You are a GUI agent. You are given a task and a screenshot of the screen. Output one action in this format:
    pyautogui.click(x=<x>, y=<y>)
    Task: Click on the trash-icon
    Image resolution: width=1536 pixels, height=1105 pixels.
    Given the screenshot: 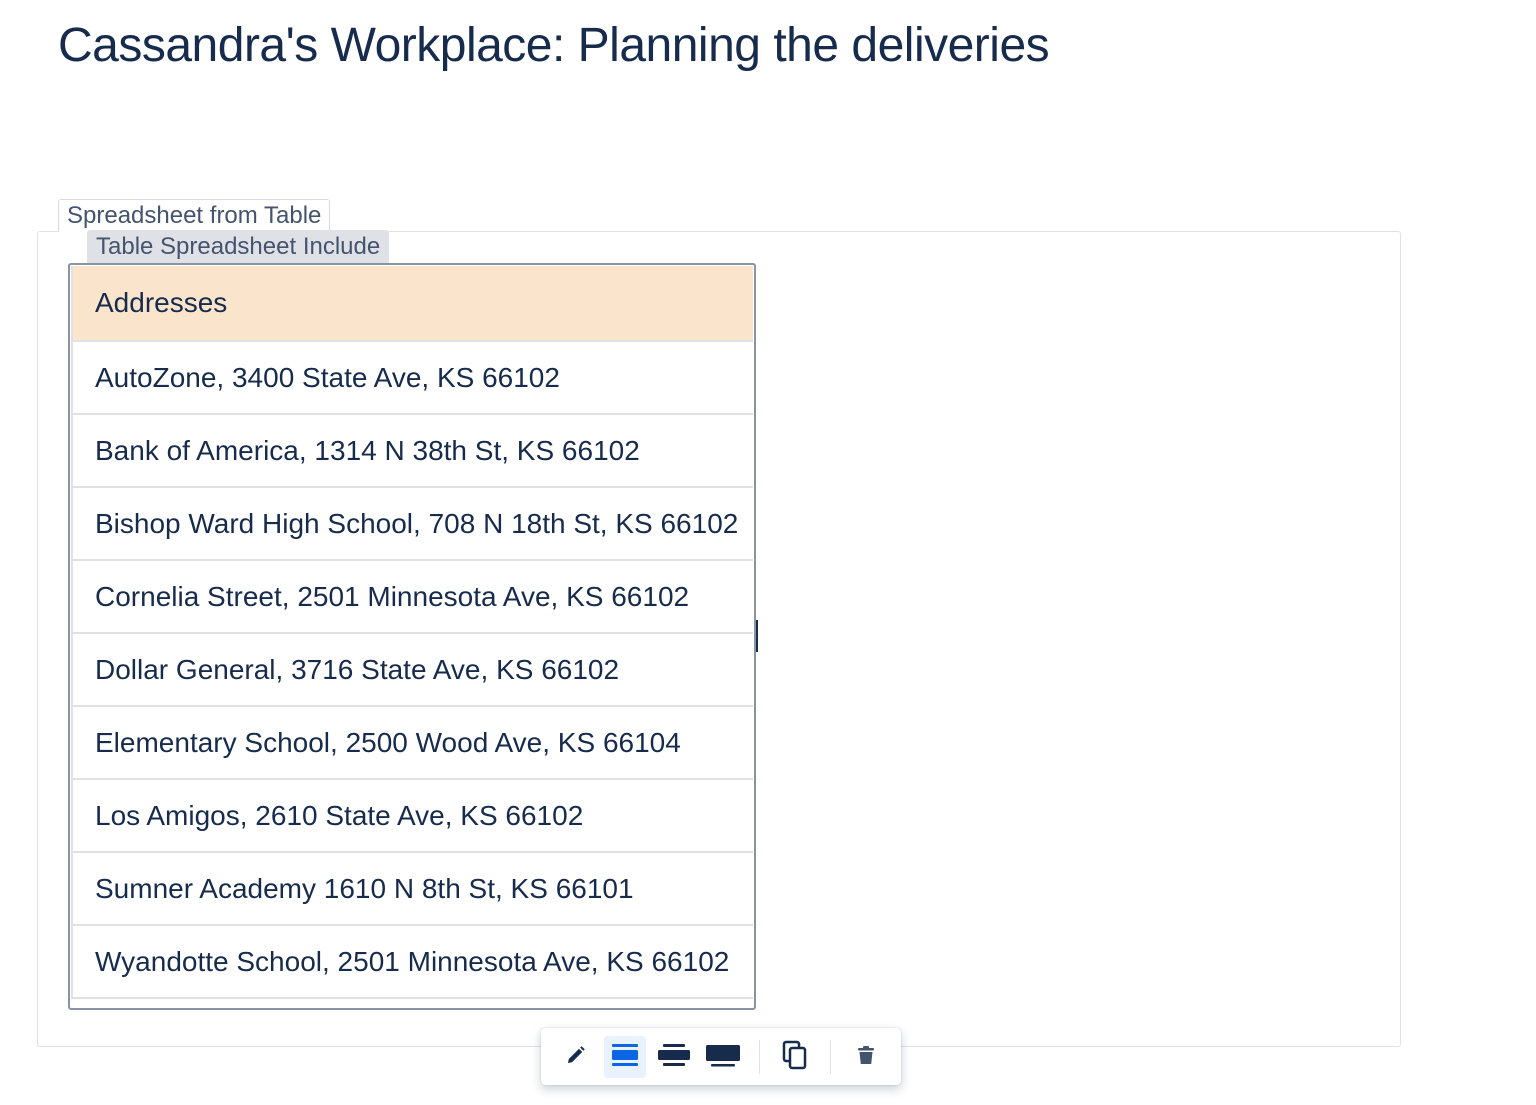 What is the action you would take?
    pyautogui.click(x=866, y=1057)
    